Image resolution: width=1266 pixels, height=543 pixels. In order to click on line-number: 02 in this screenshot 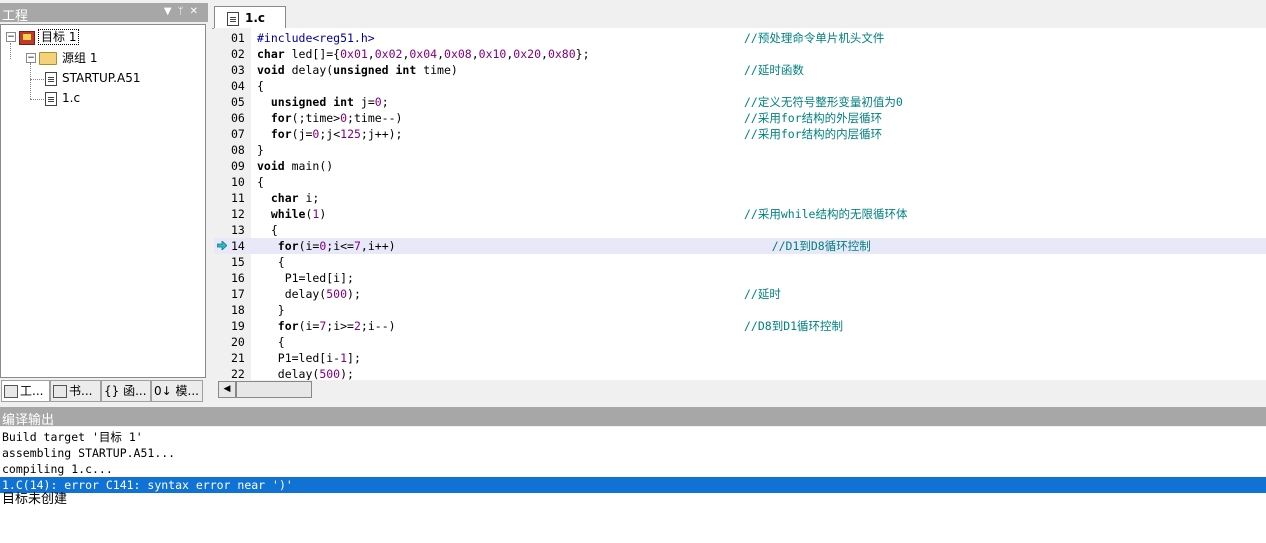, I will do `click(238, 54)`.